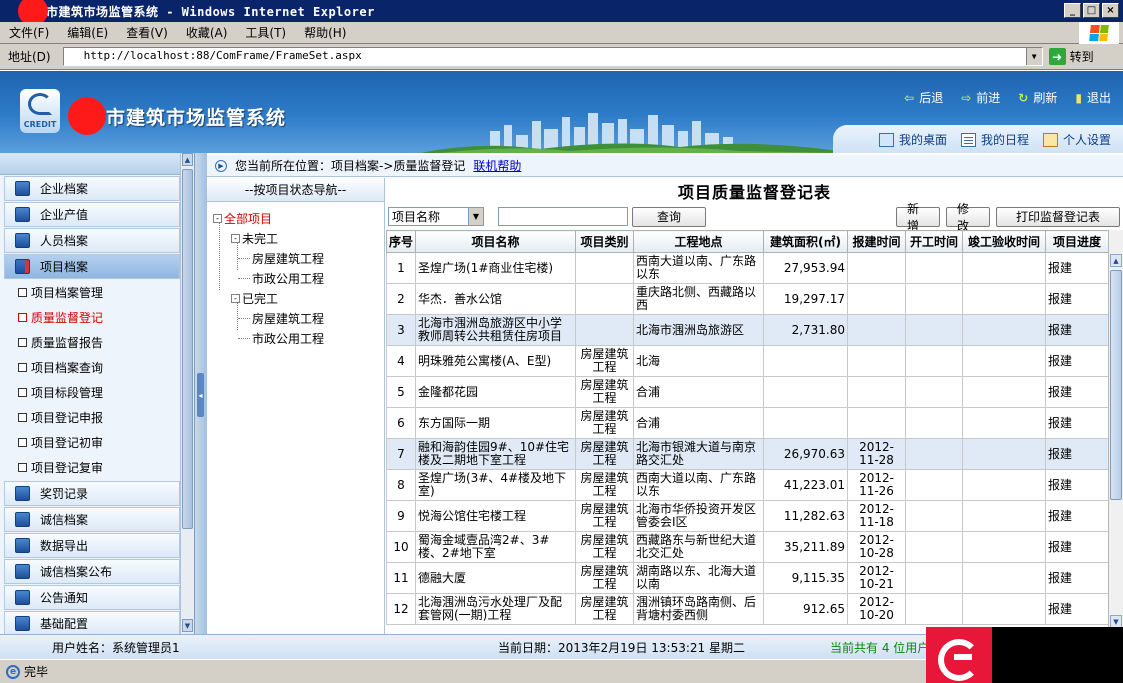 Image resolution: width=1123 pixels, height=683 pixels. I want to click on grid-scrollbar: ▲ ▼, so click(1115, 431).